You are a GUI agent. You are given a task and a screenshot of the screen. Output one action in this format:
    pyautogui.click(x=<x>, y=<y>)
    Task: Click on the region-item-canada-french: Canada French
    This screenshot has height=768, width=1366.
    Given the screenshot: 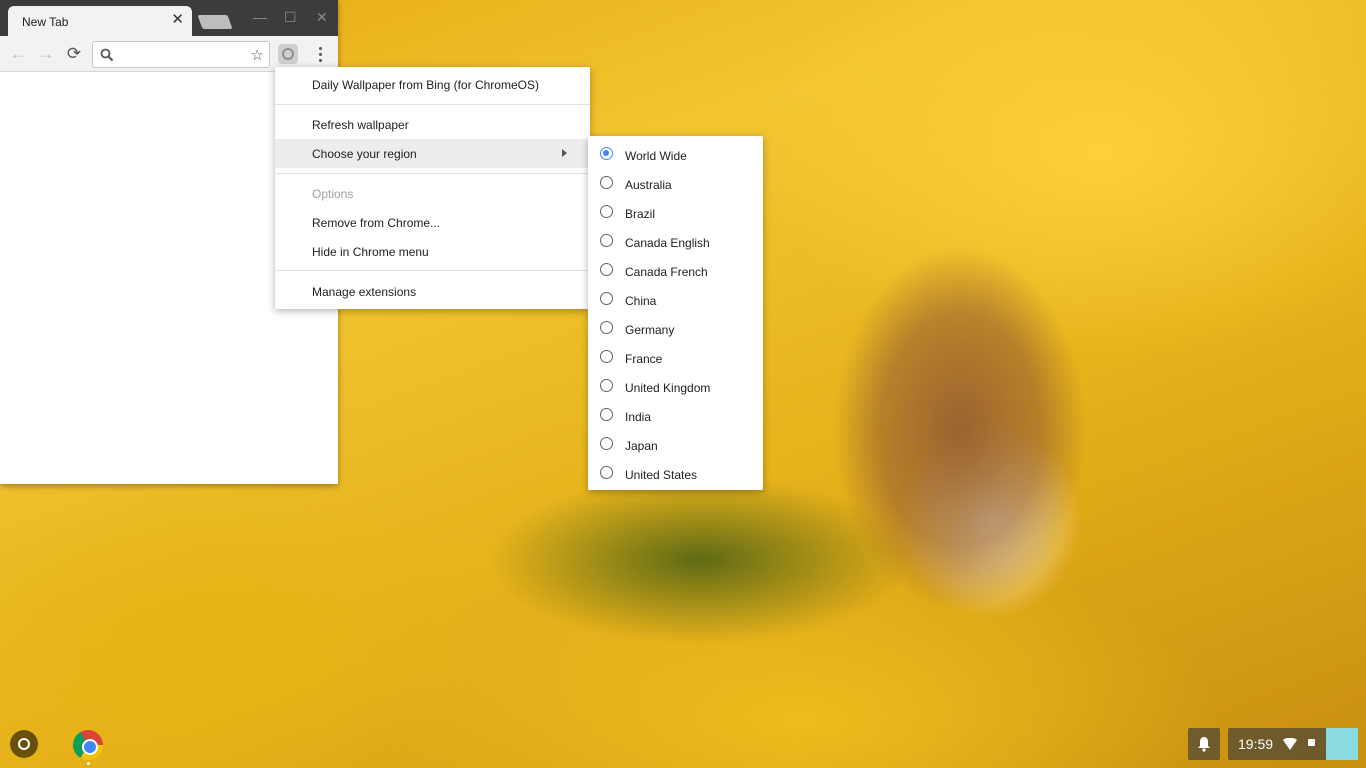 What is the action you would take?
    pyautogui.click(x=675, y=269)
    